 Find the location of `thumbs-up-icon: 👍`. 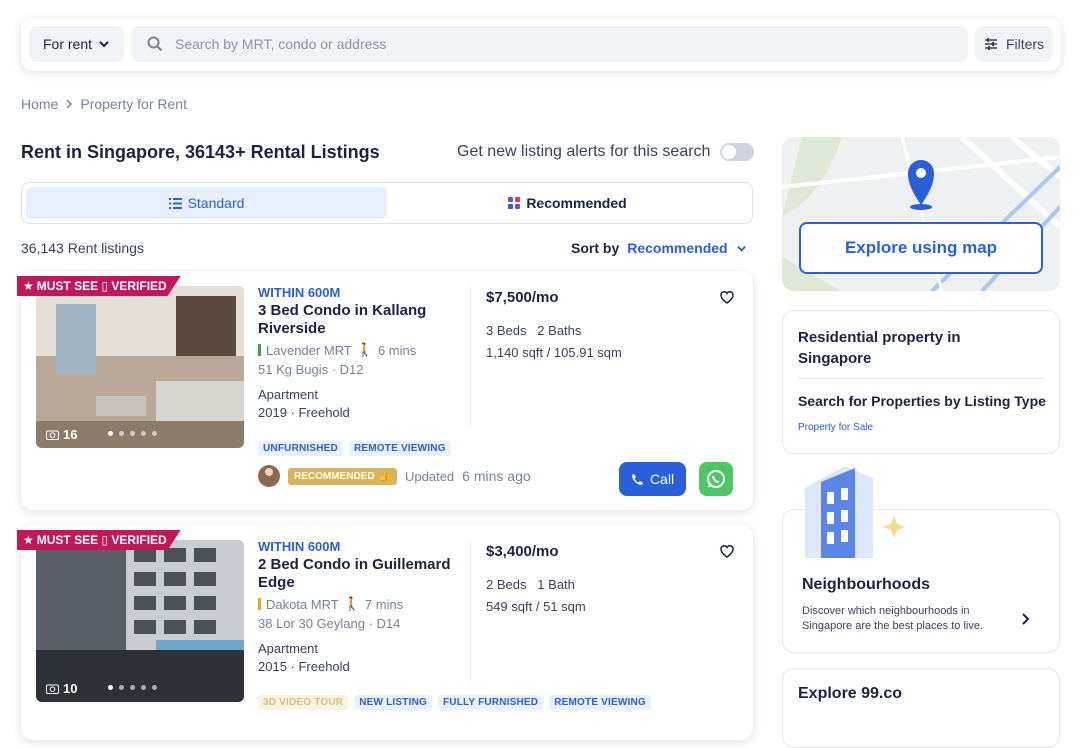

thumbs-up-icon: 👍 is located at coordinates (385, 476).